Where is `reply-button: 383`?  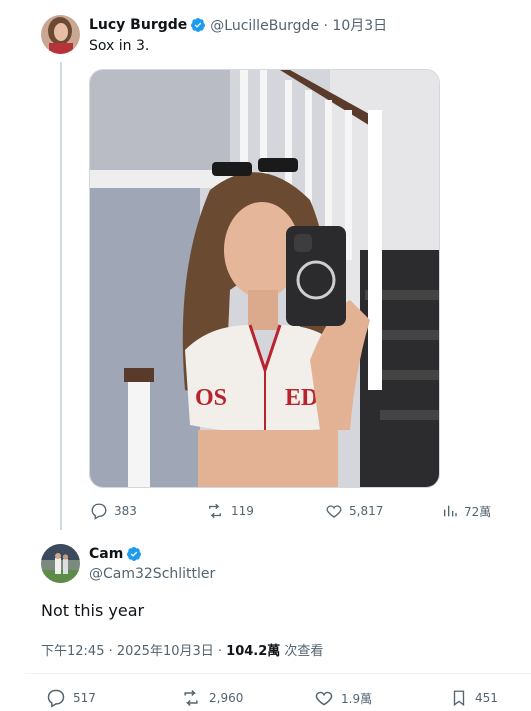 reply-button: 383 is located at coordinates (113, 511).